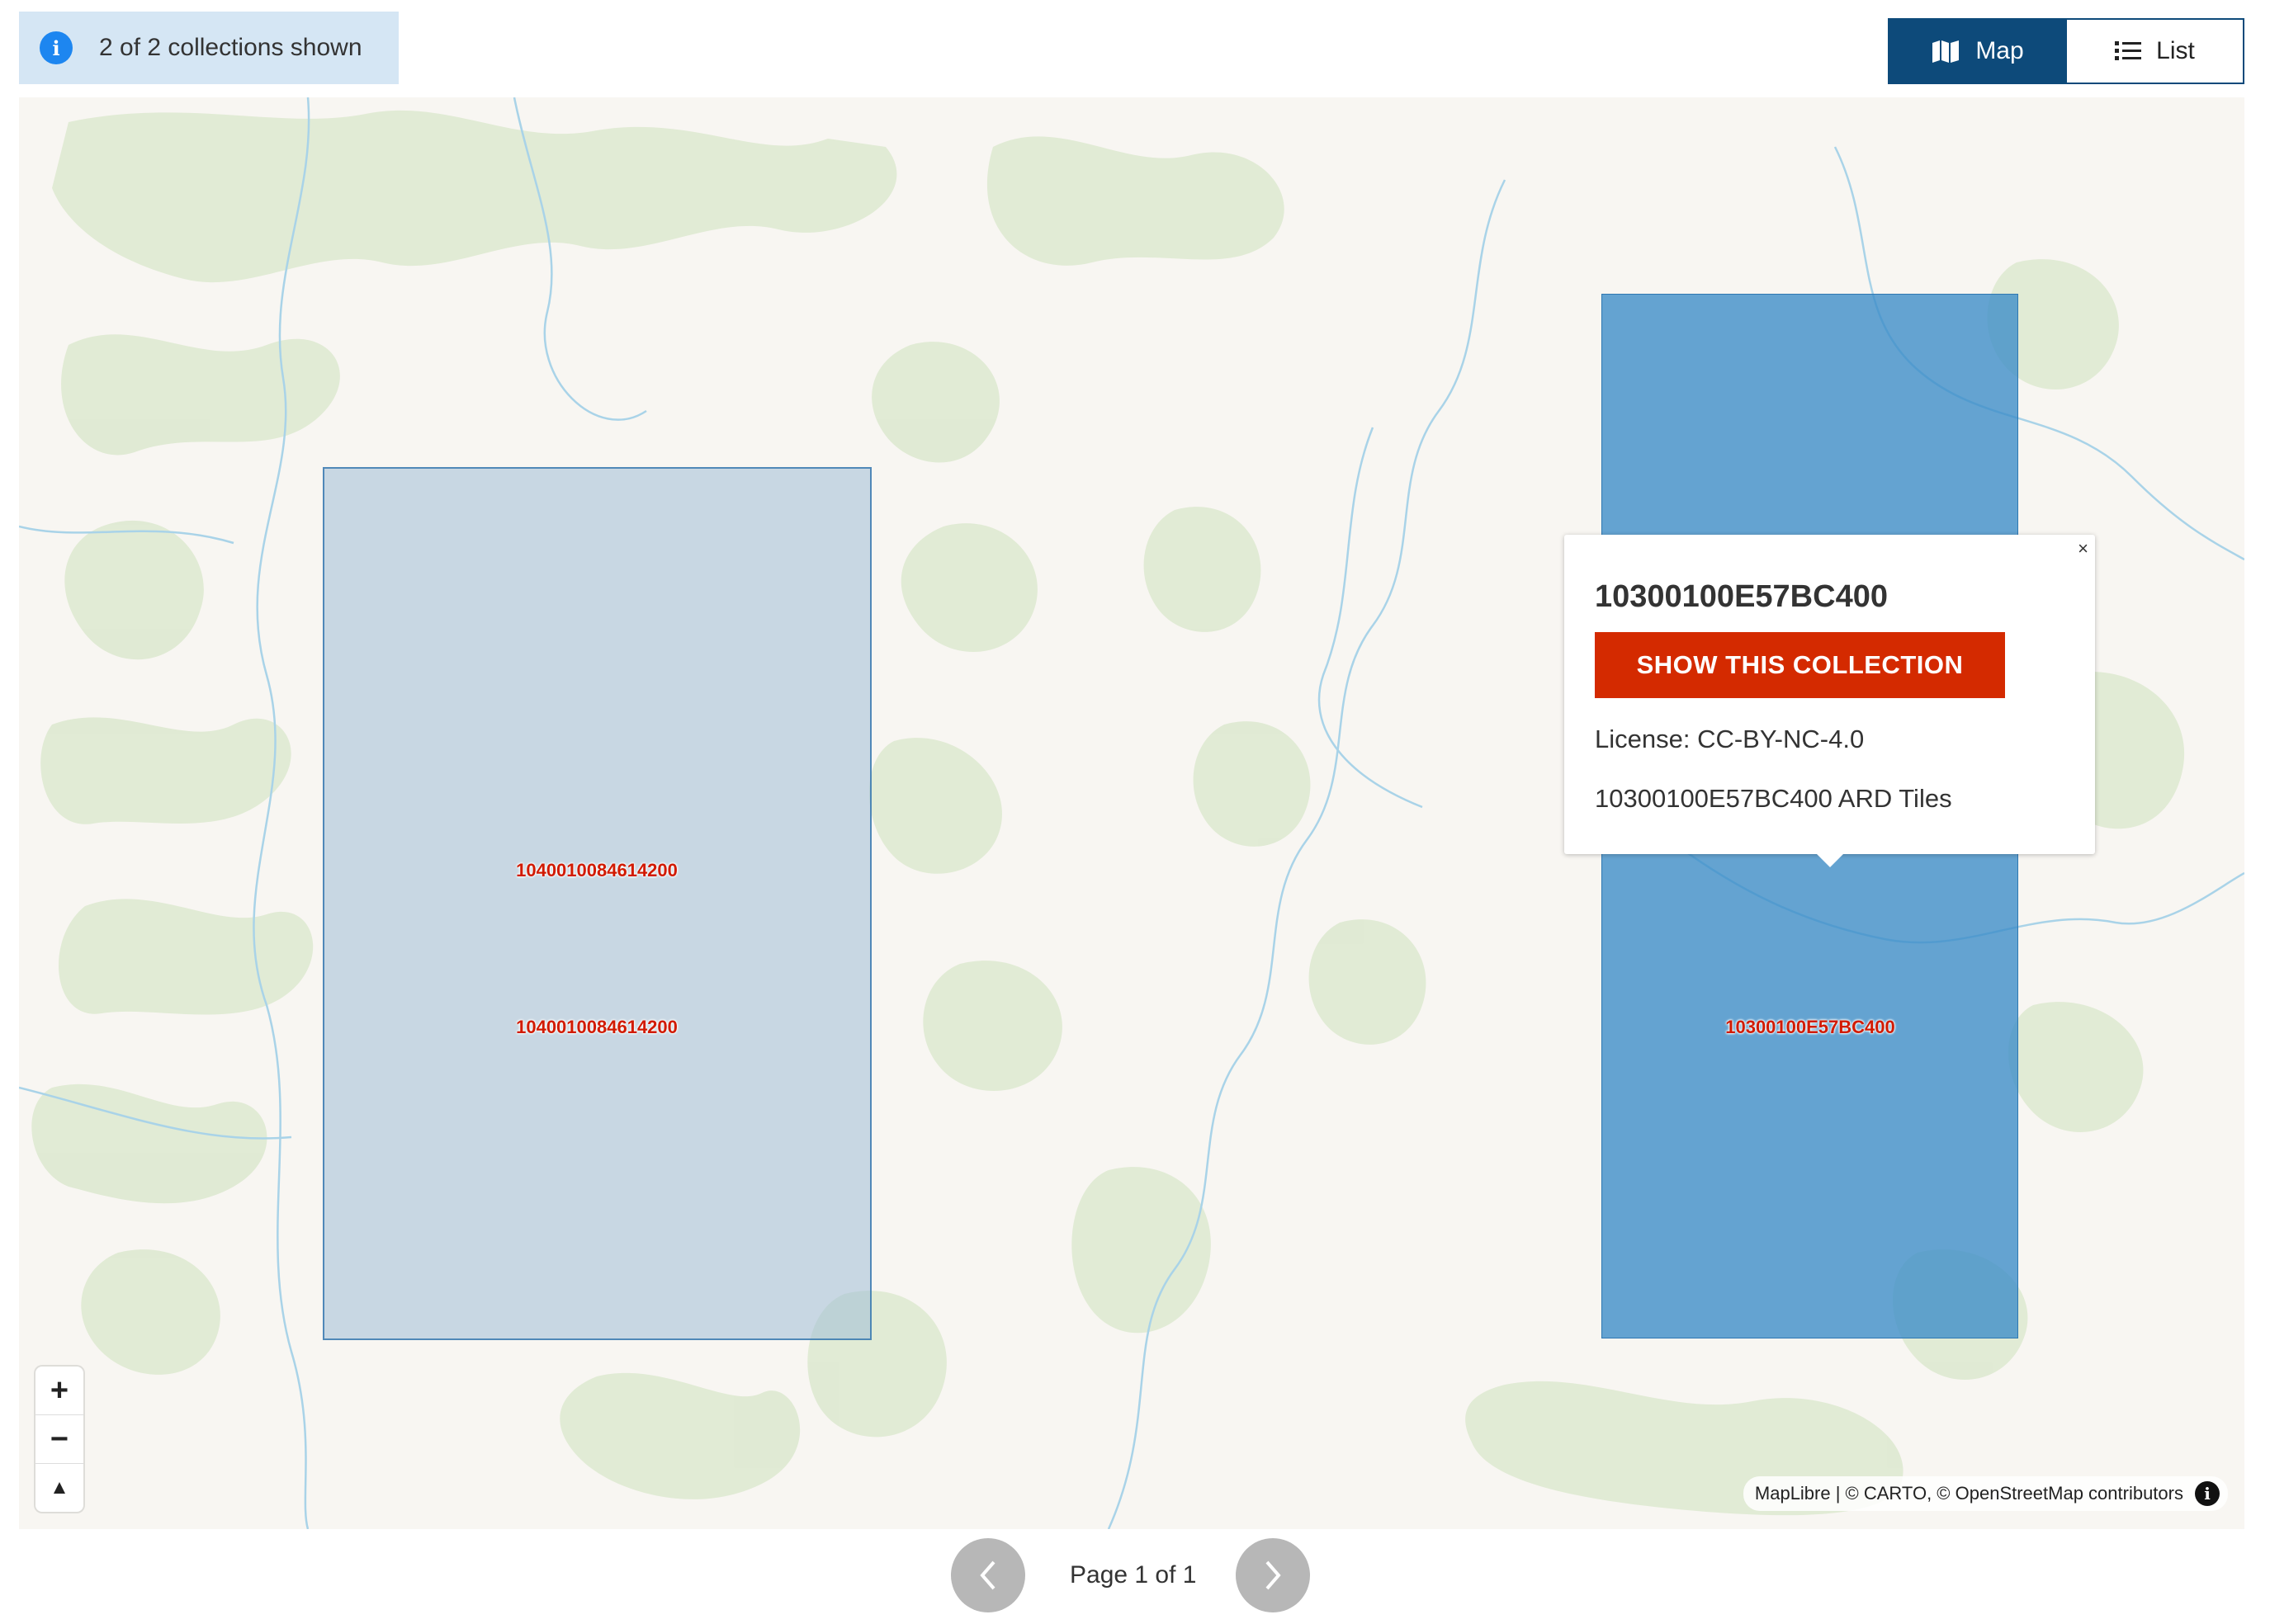 The image size is (2270, 1624). I want to click on prev-page-button, so click(988, 1575).